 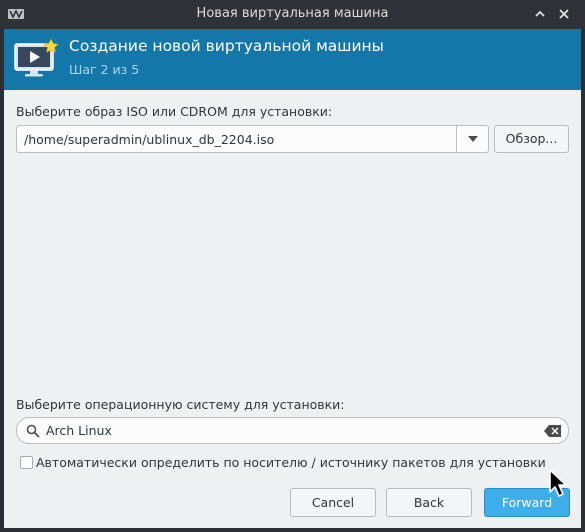 I want to click on iso-path-combobox: /home/superadmin/ublinux_db_2204.iso, so click(x=252, y=139).